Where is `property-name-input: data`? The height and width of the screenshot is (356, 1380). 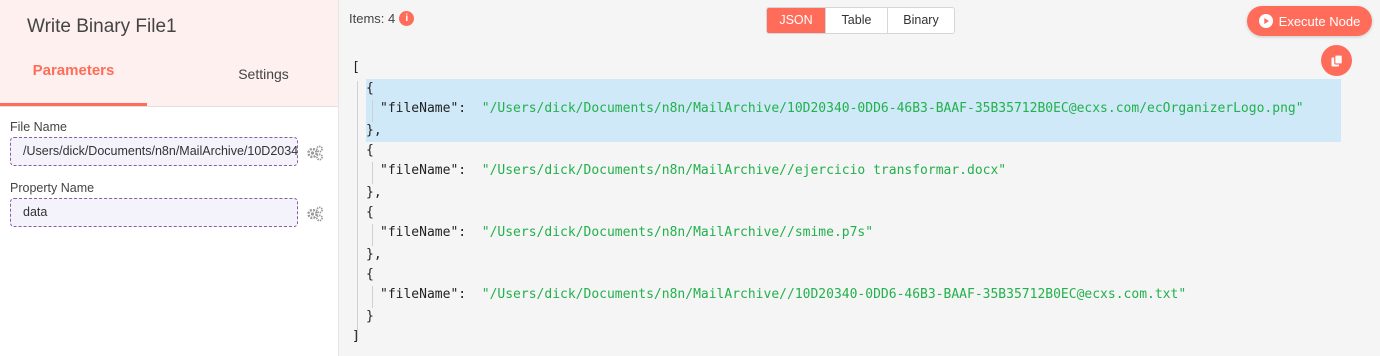
property-name-input: data is located at coordinates (154, 212).